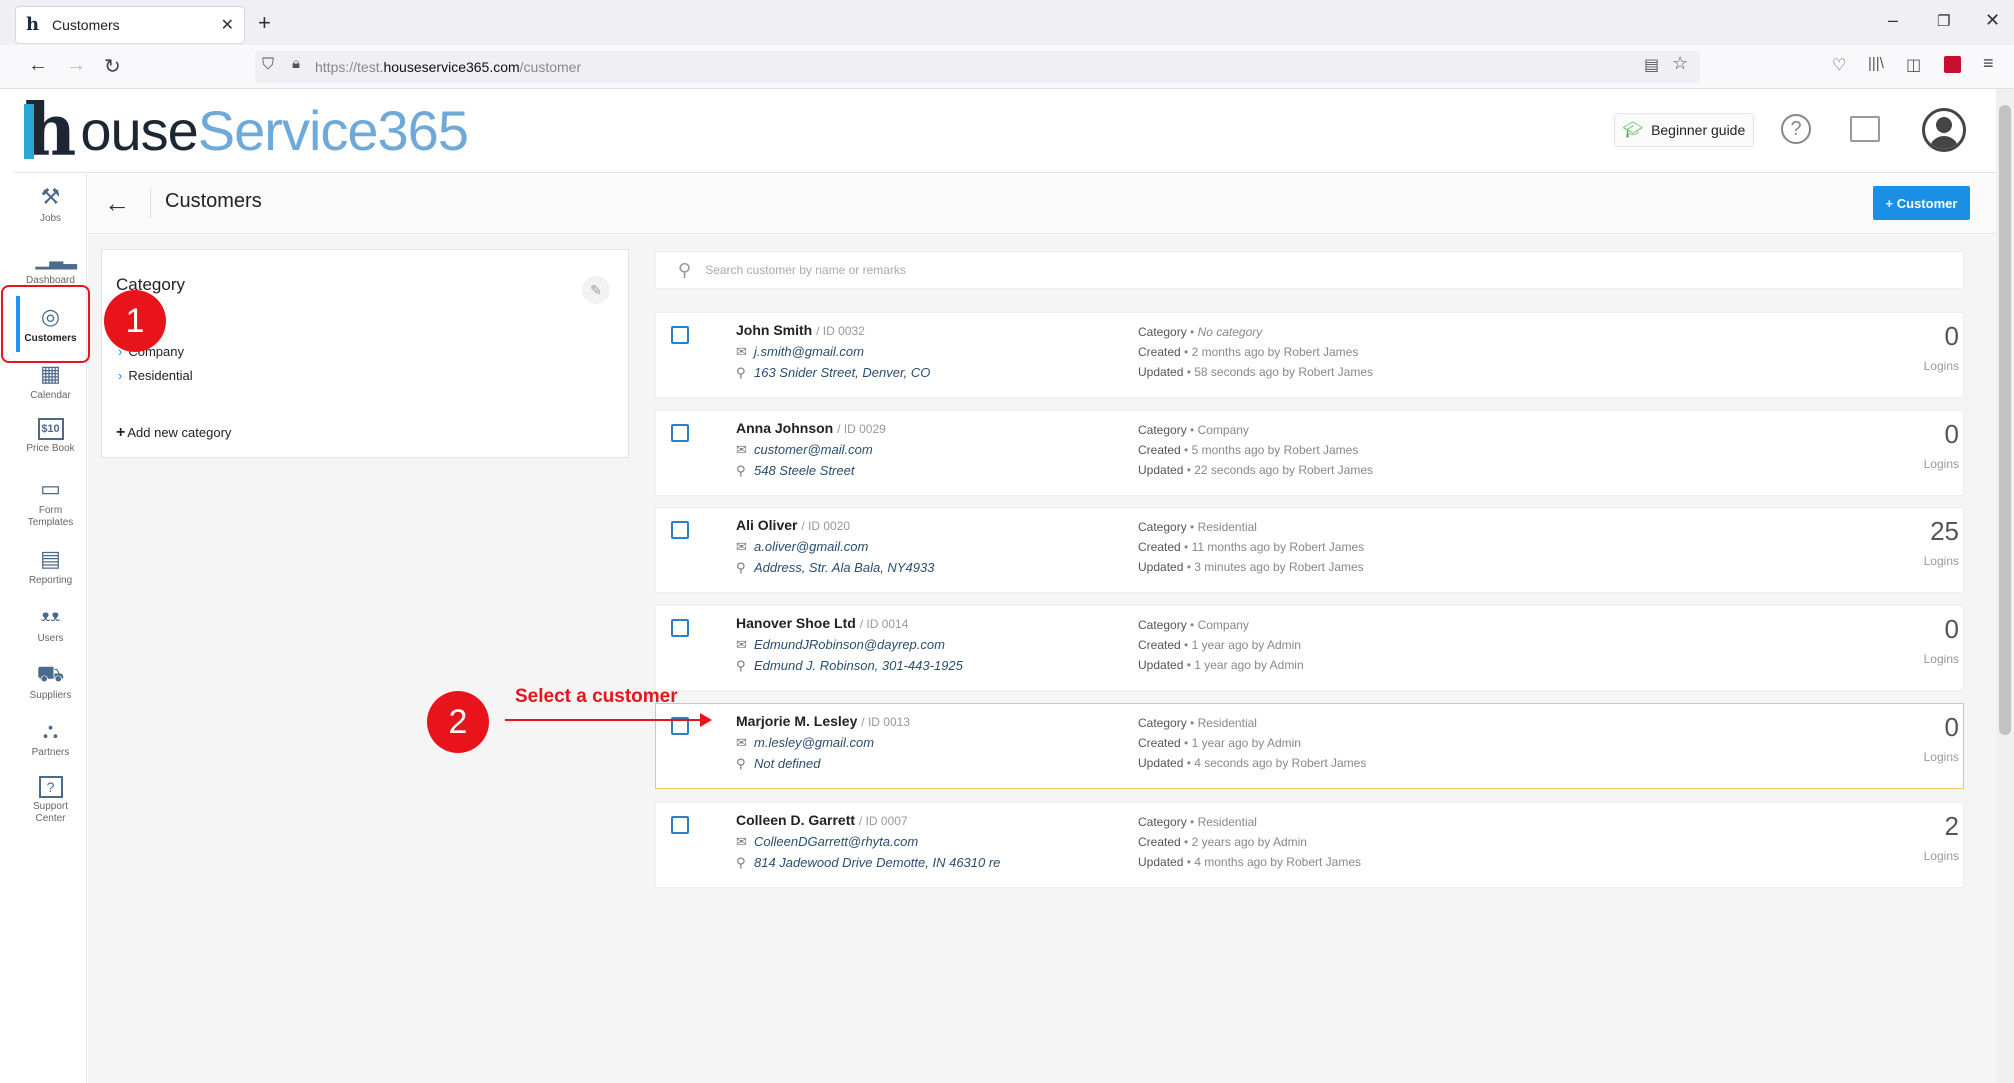  What do you see at coordinates (33, 24) in the screenshot?
I see `site-favicon-icon: h` at bounding box center [33, 24].